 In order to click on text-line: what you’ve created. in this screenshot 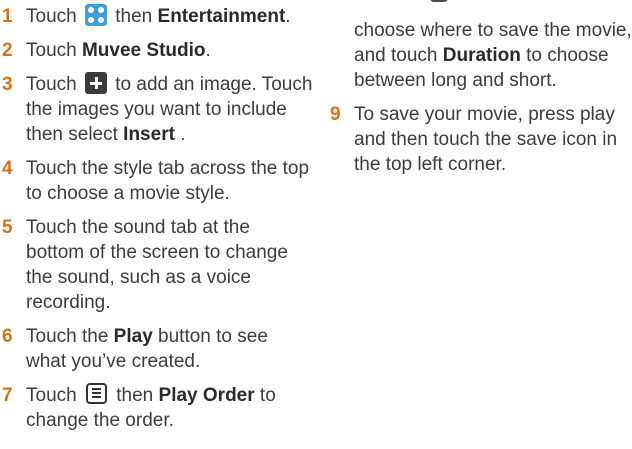, I will do `click(170, 361)`.